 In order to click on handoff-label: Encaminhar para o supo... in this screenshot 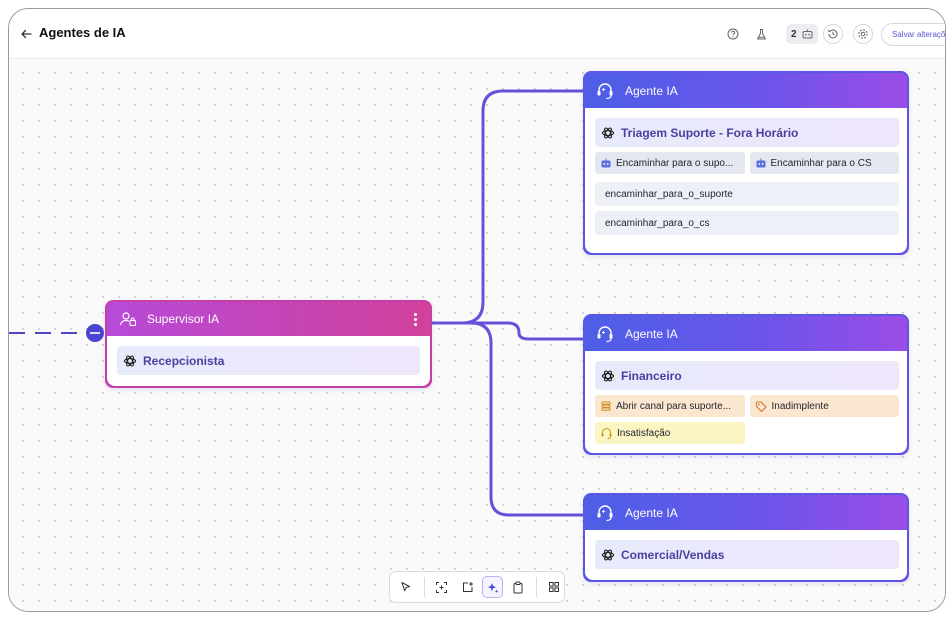, I will do `click(675, 163)`.